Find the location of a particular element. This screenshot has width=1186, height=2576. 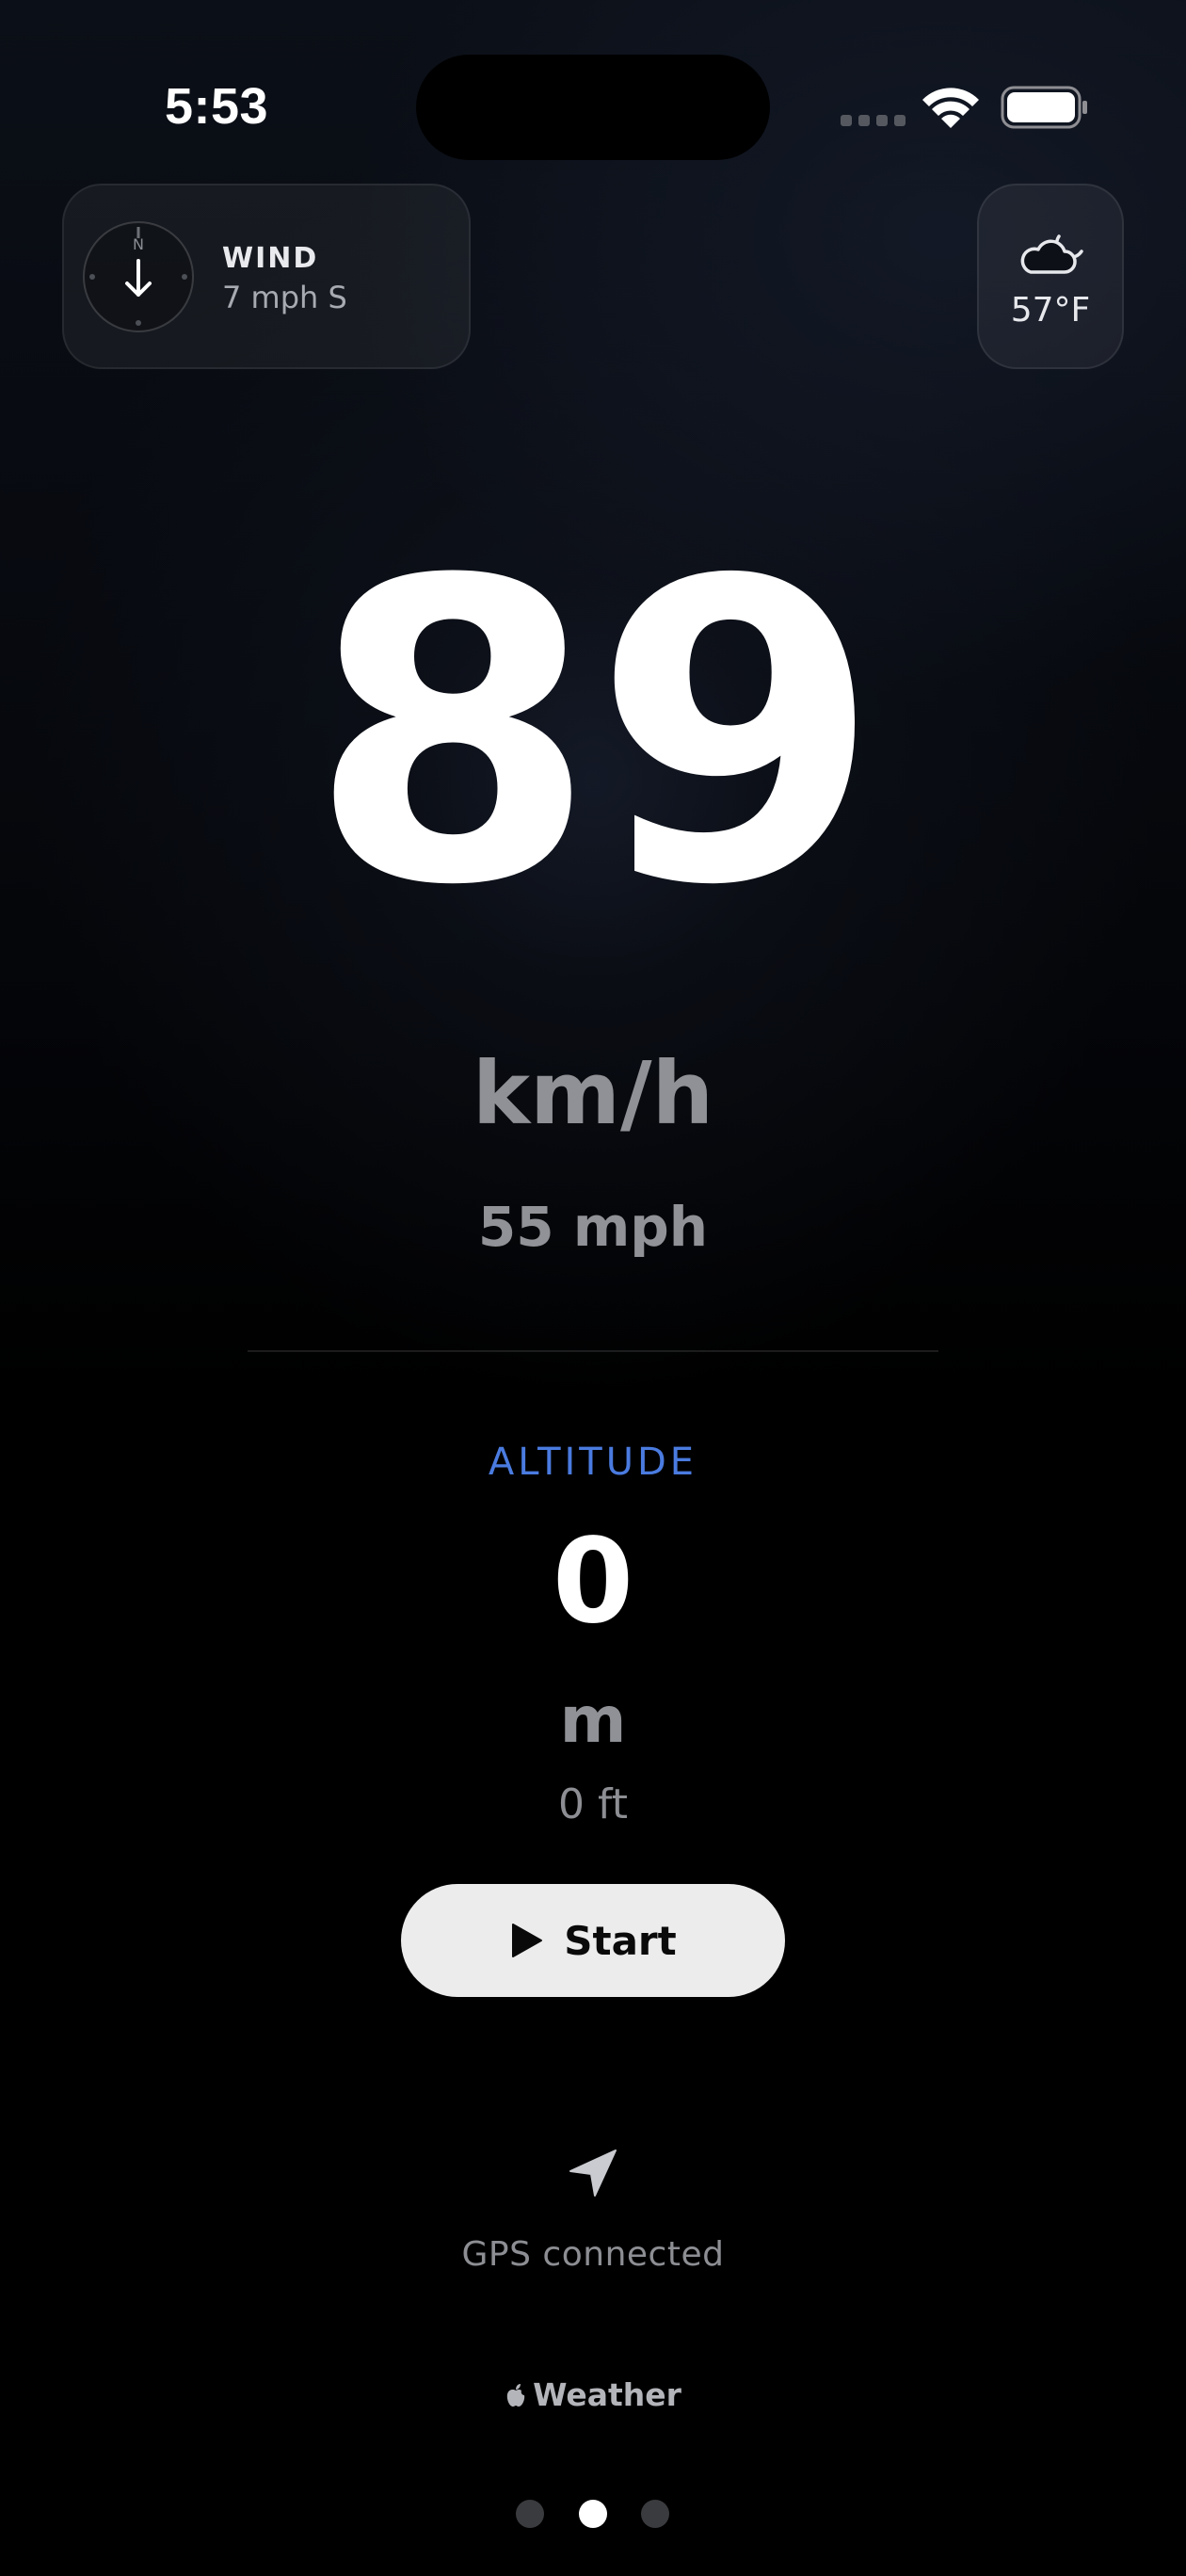

weather-widget: 57°F is located at coordinates (1050, 276).